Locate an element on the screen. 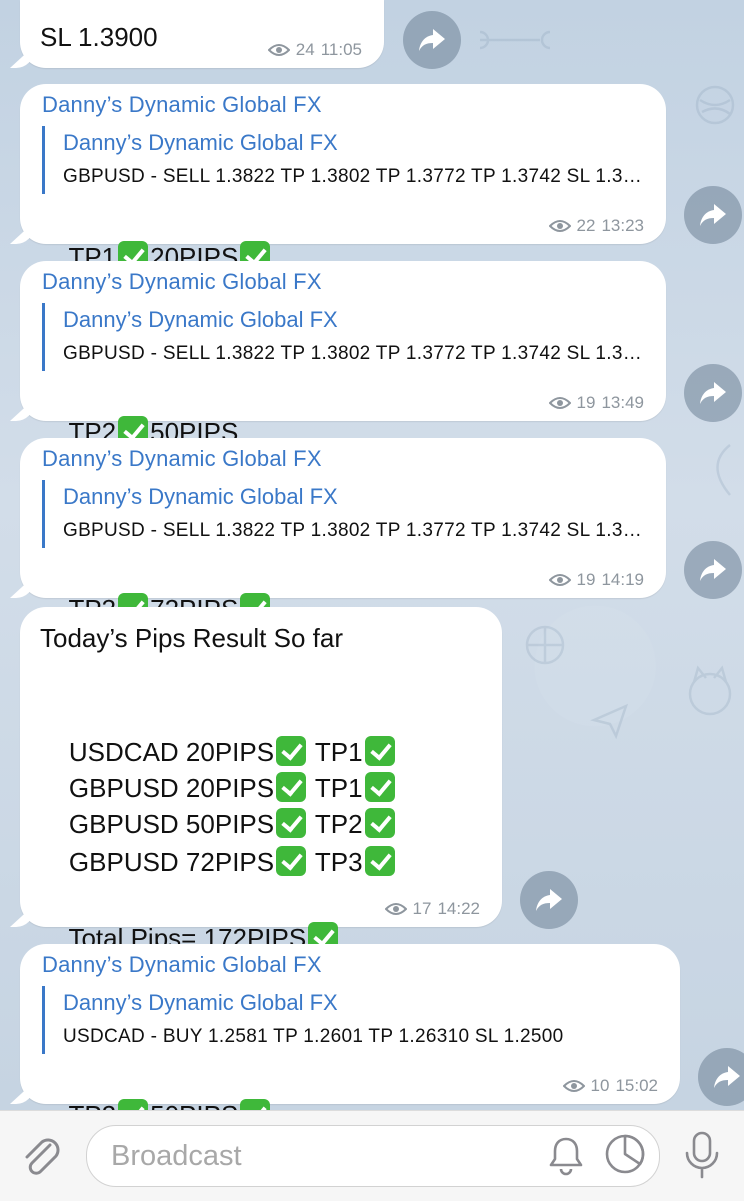 The height and width of the screenshot is (1201, 744). view-count: 24 is located at coordinates (305, 49).